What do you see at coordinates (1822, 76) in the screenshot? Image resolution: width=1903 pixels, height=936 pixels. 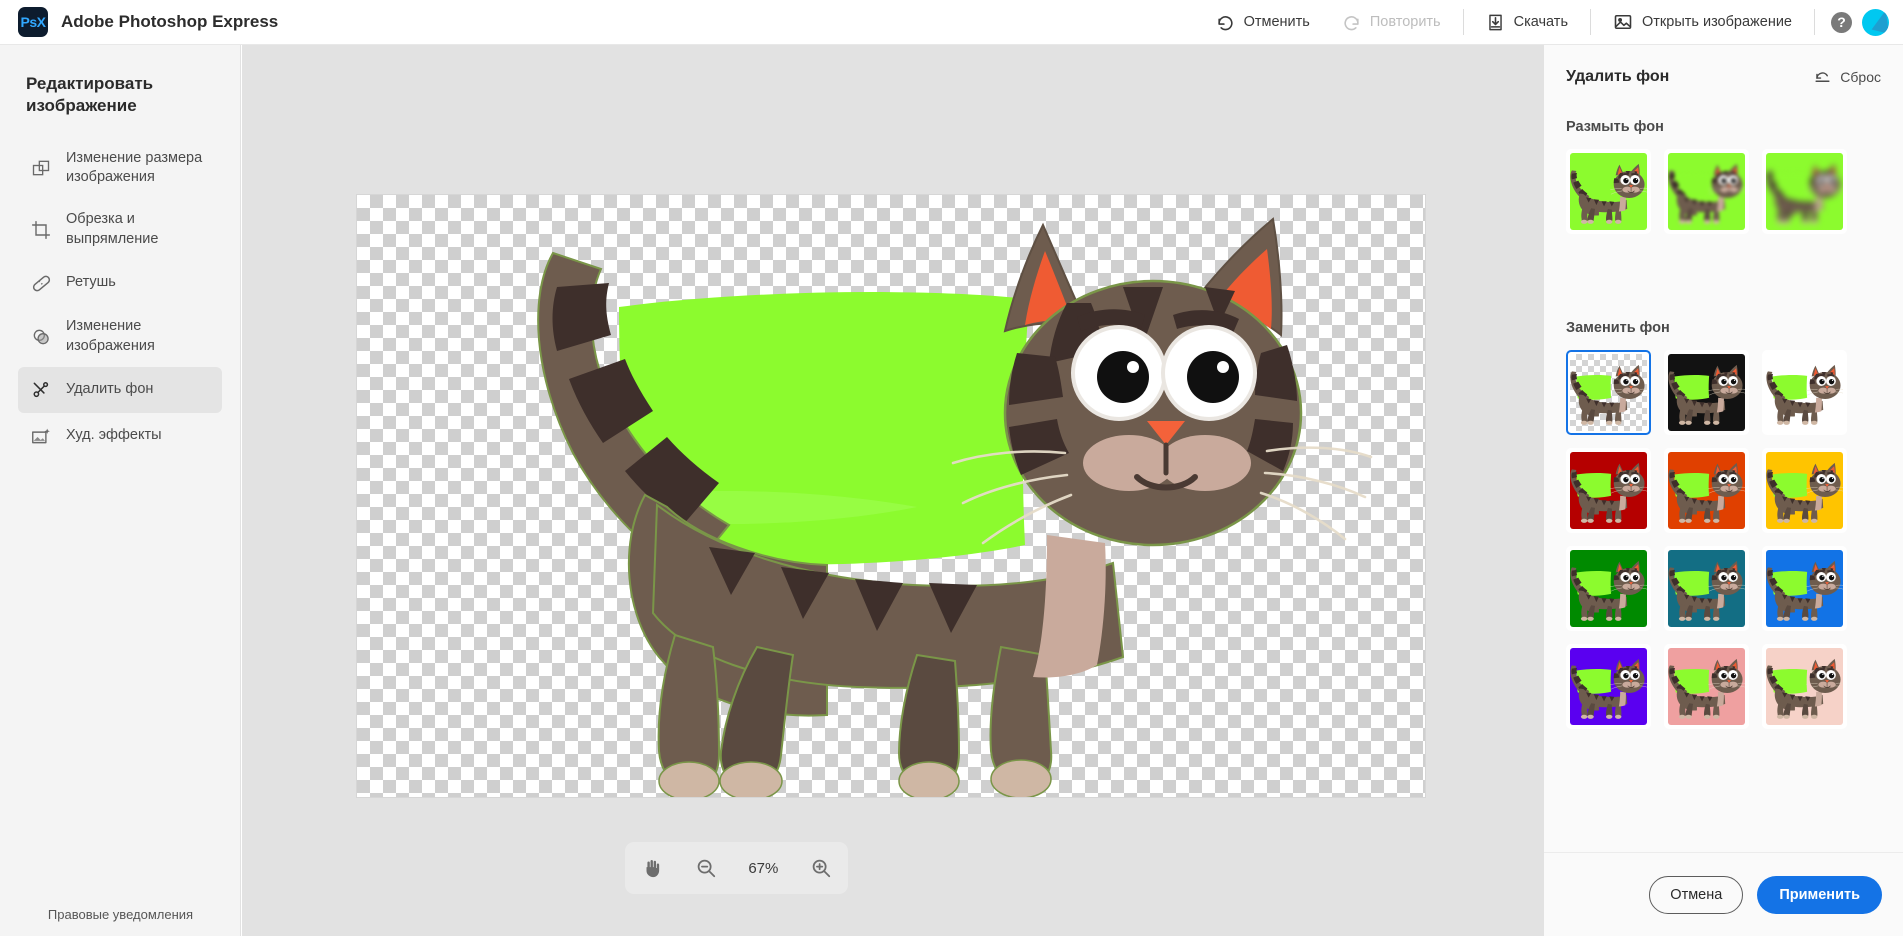 I see `reset-arrow-icon` at bounding box center [1822, 76].